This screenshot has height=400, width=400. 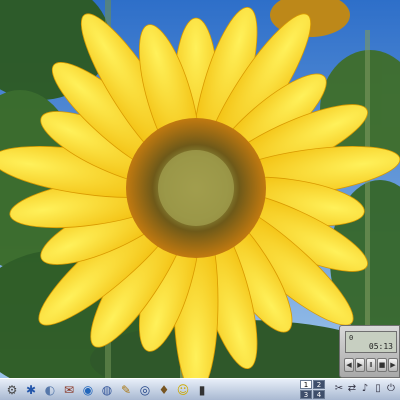 I want to click on network-icon: ⇄, so click(x=352, y=389).